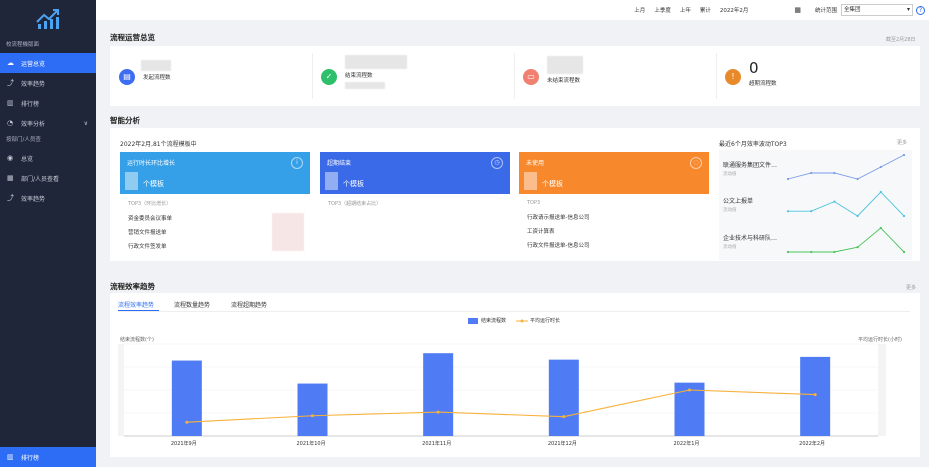 This screenshot has width=929, height=467. What do you see at coordinates (311, 444) in the screenshot?
I see `x-tick-label: 2021年10月` at bounding box center [311, 444].